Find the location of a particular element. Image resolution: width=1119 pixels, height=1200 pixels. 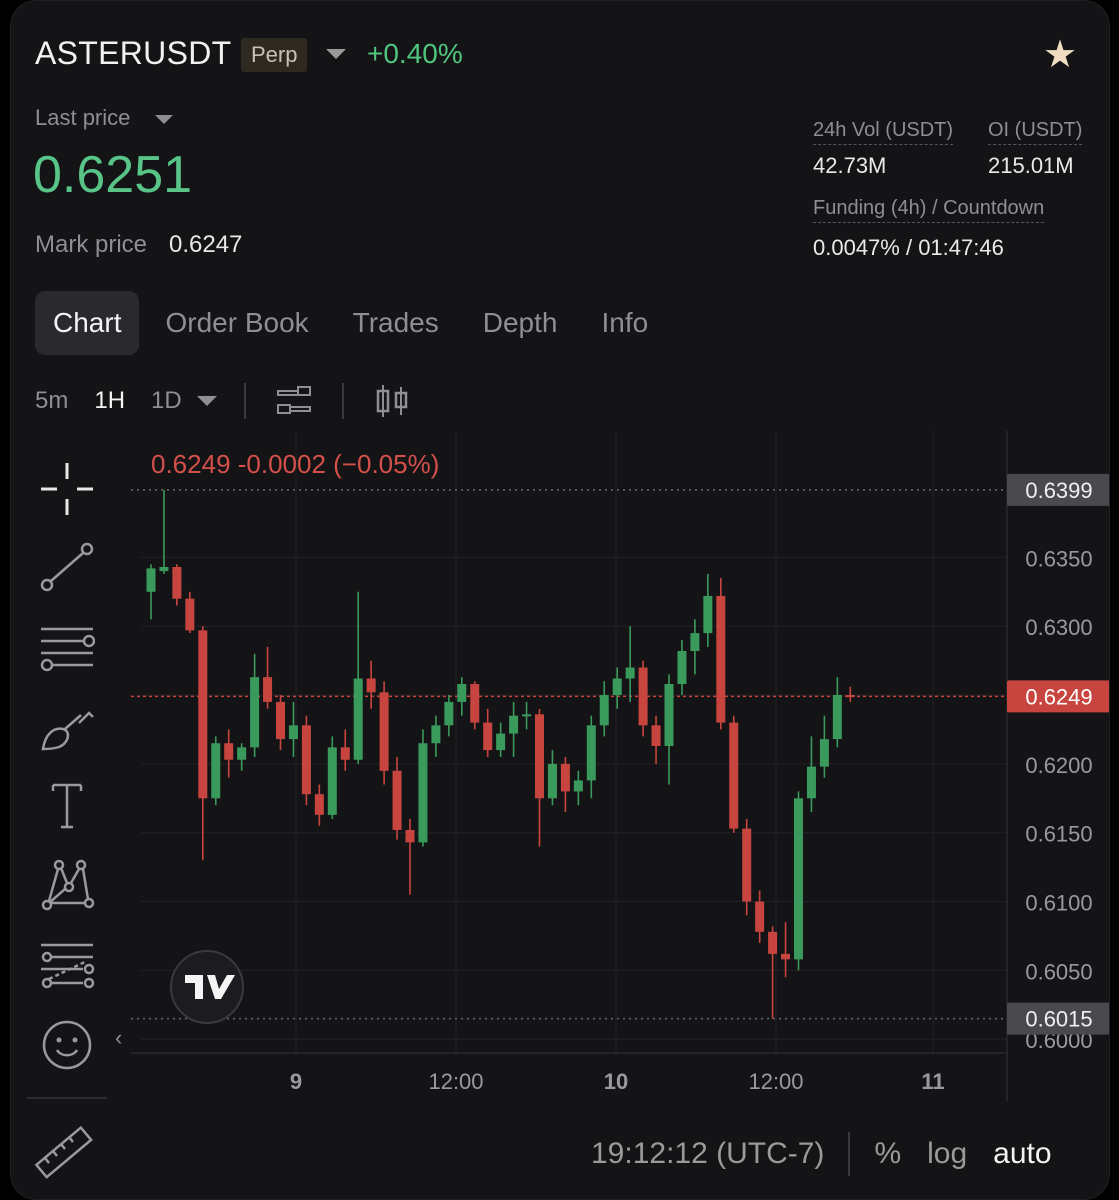

candle-type-icon is located at coordinates (392, 401).